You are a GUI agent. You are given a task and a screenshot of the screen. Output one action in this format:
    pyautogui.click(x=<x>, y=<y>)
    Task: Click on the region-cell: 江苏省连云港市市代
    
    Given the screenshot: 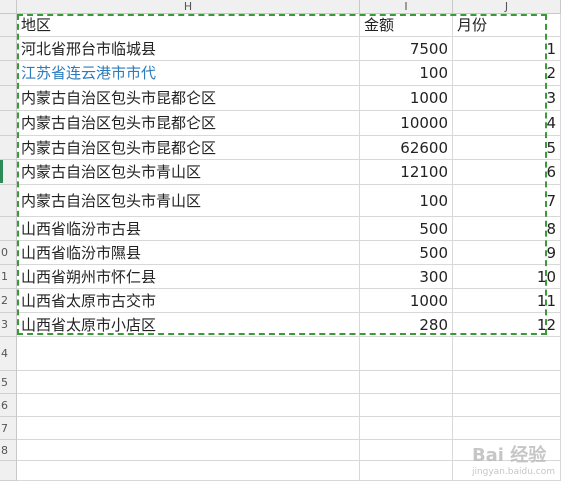 What is the action you would take?
    pyautogui.click(x=188, y=73)
    